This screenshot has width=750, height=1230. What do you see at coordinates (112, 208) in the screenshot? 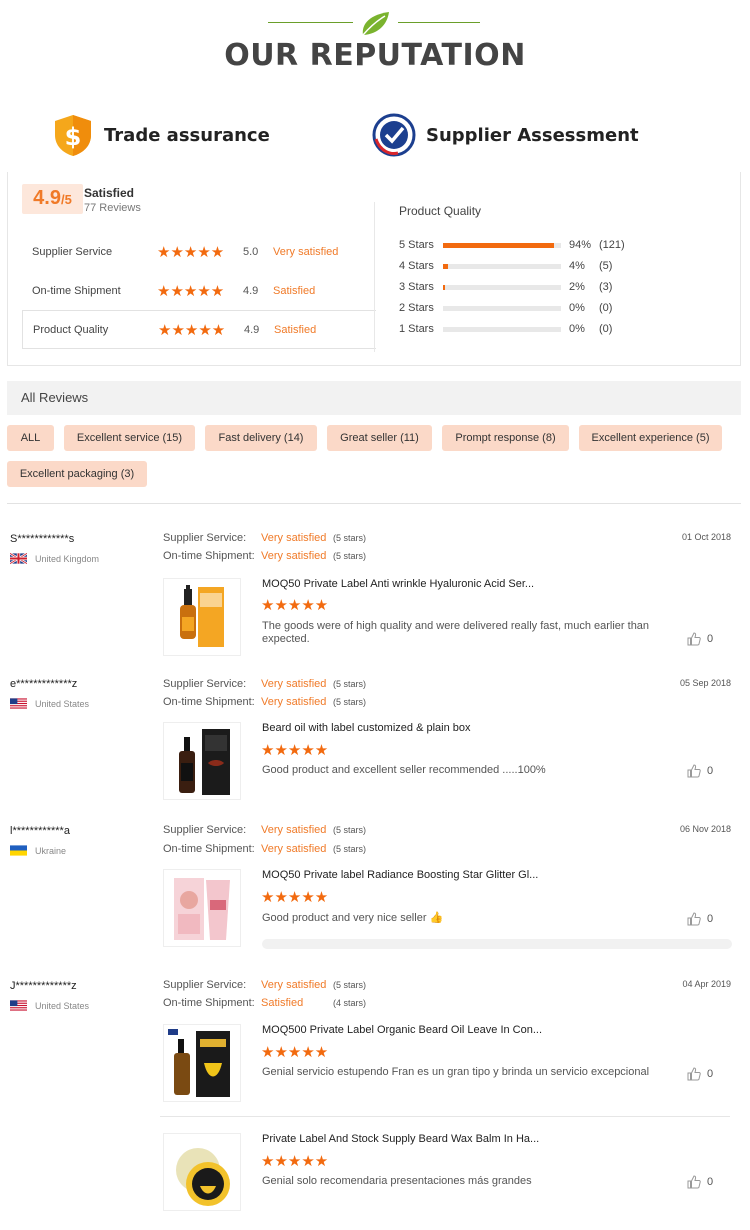
I see `reviews-count: 77 Reviews` at bounding box center [112, 208].